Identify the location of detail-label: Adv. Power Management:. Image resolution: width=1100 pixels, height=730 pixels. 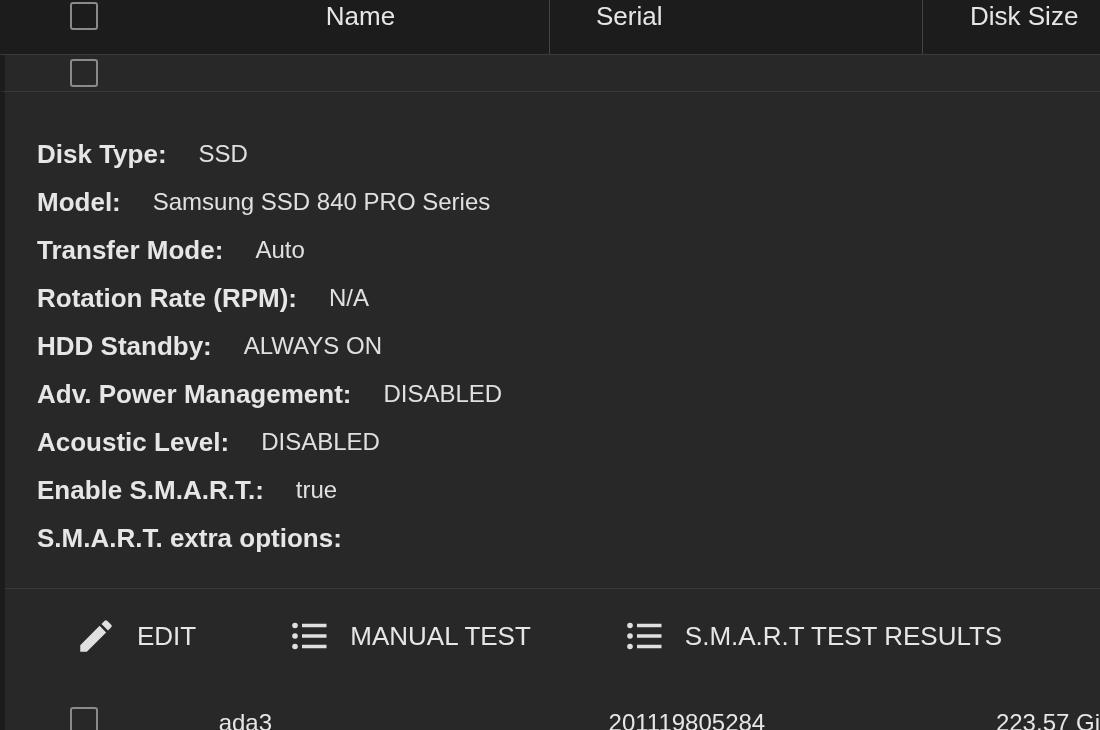
(194, 394).